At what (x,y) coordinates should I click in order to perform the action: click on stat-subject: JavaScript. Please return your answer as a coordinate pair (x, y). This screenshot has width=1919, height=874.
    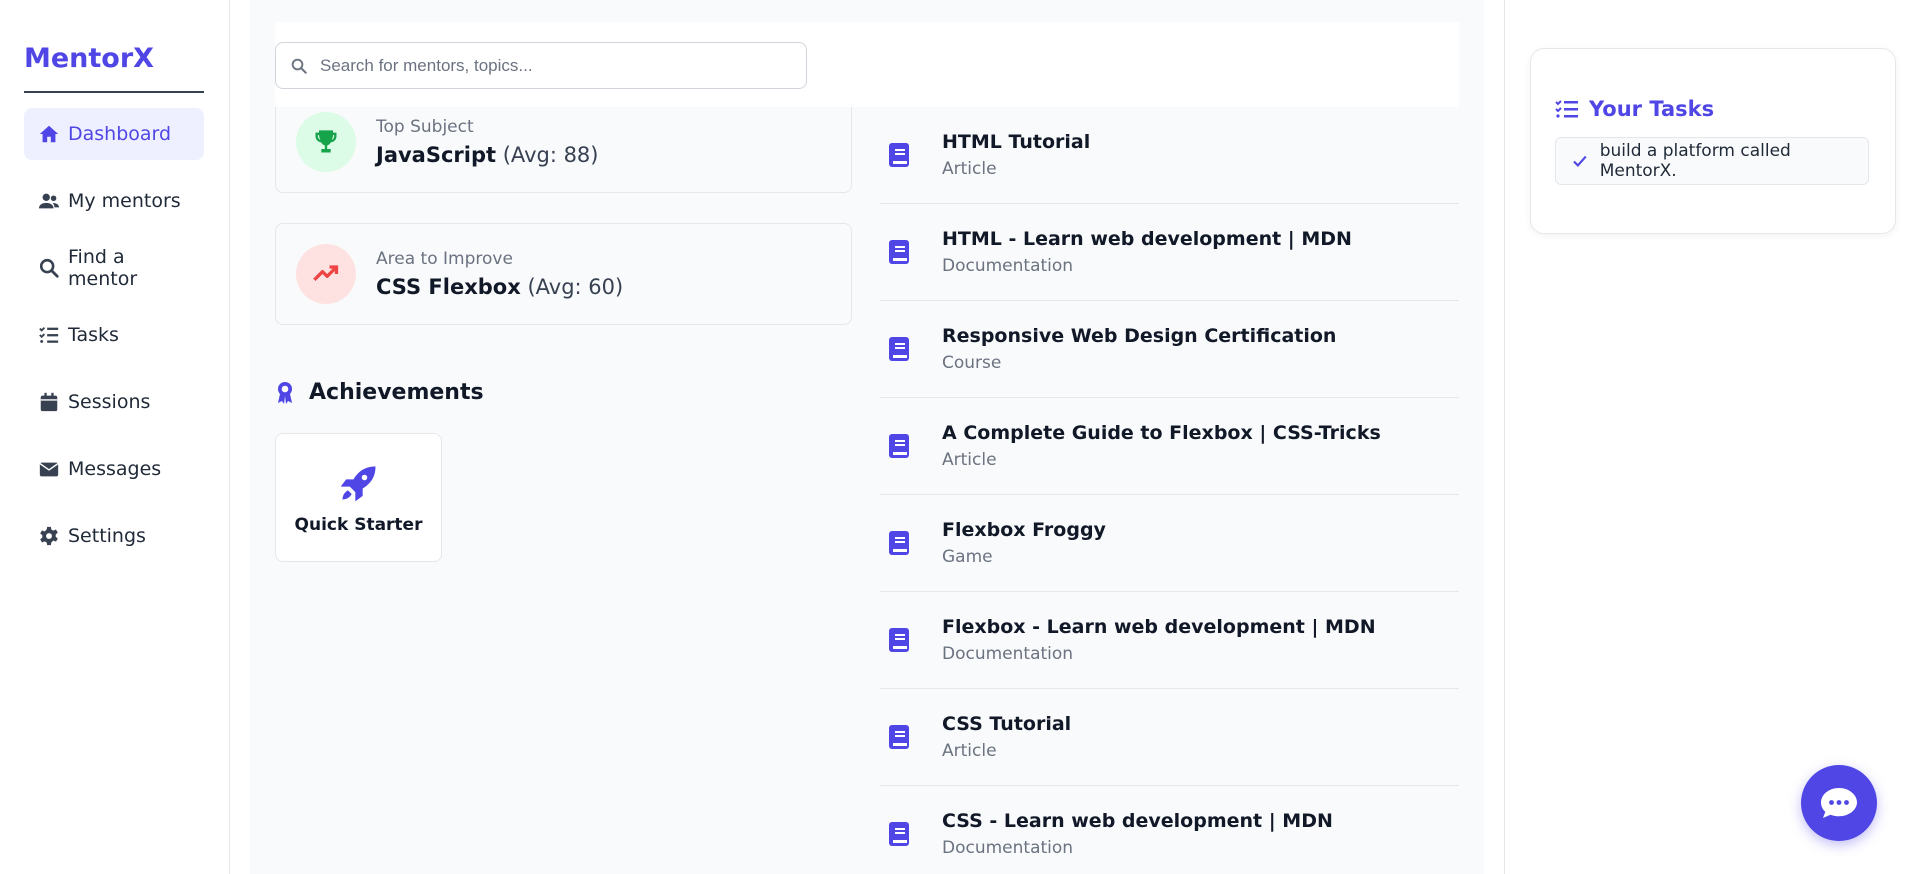
    Looking at the image, I should click on (436, 155).